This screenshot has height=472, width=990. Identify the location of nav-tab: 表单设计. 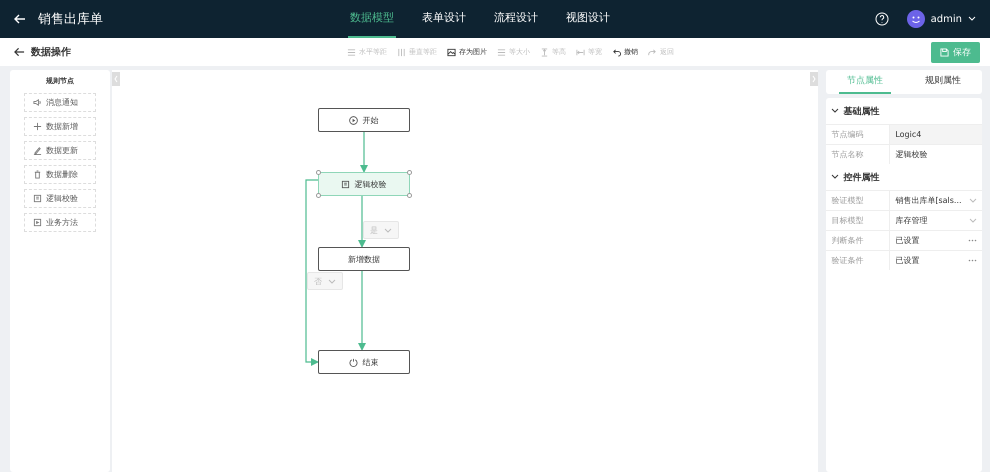
(444, 19).